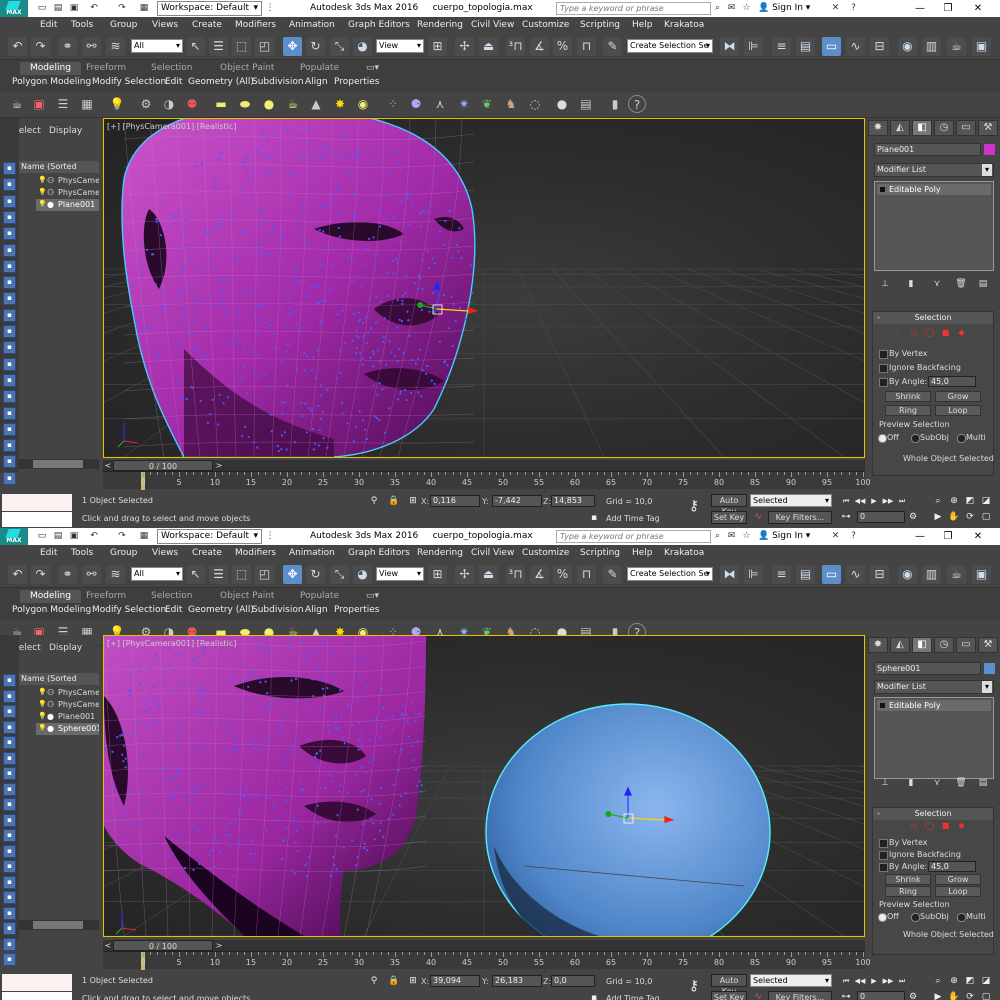 The width and height of the screenshot is (1000, 1000). What do you see at coordinates (123, 553) in the screenshot?
I see `menu-group: Group` at bounding box center [123, 553].